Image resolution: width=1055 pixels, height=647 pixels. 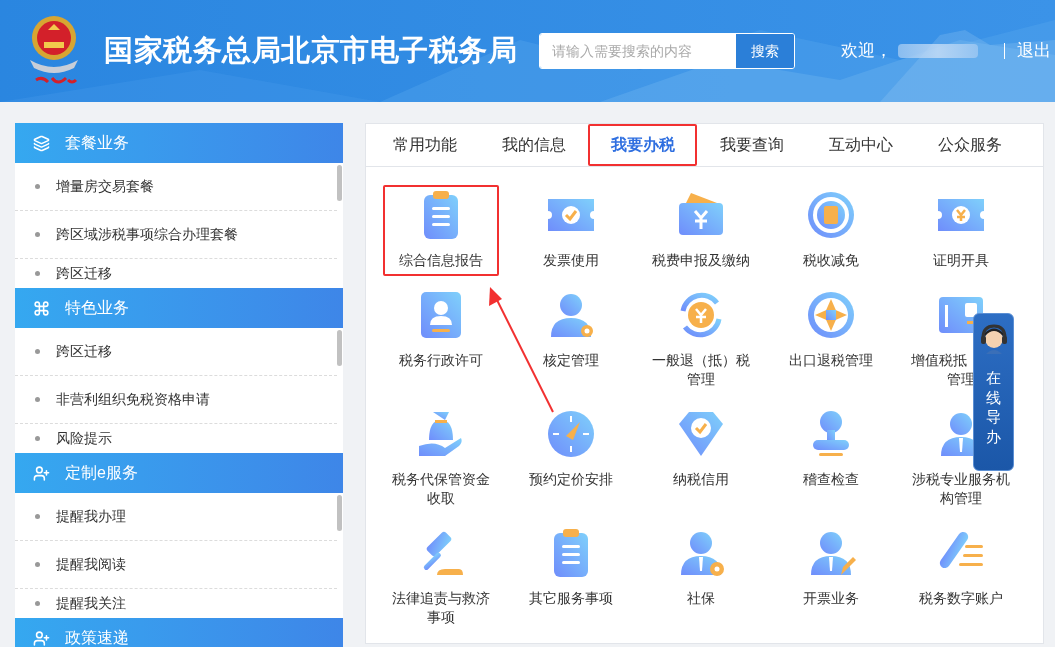 I want to click on online-guide-button: 在线导办, so click(x=993, y=392).